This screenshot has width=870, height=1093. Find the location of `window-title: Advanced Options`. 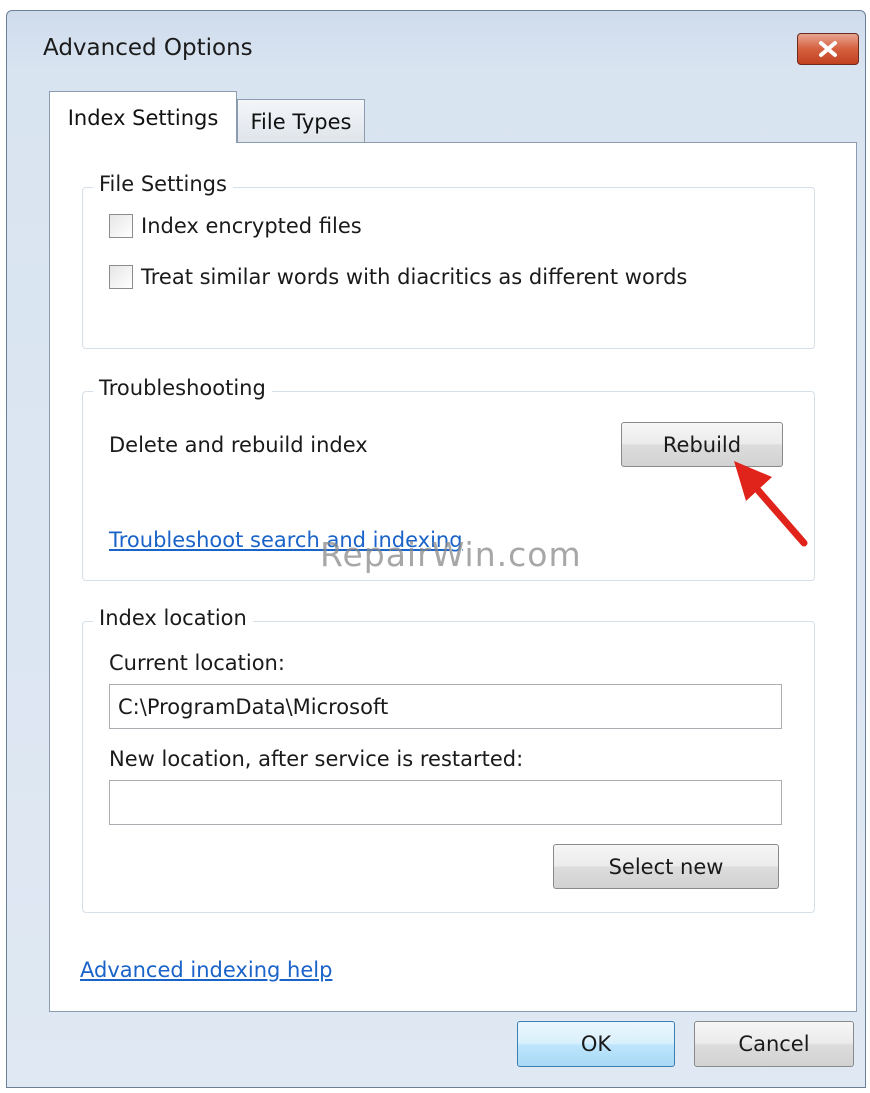

window-title: Advanced Options is located at coordinates (148, 48).